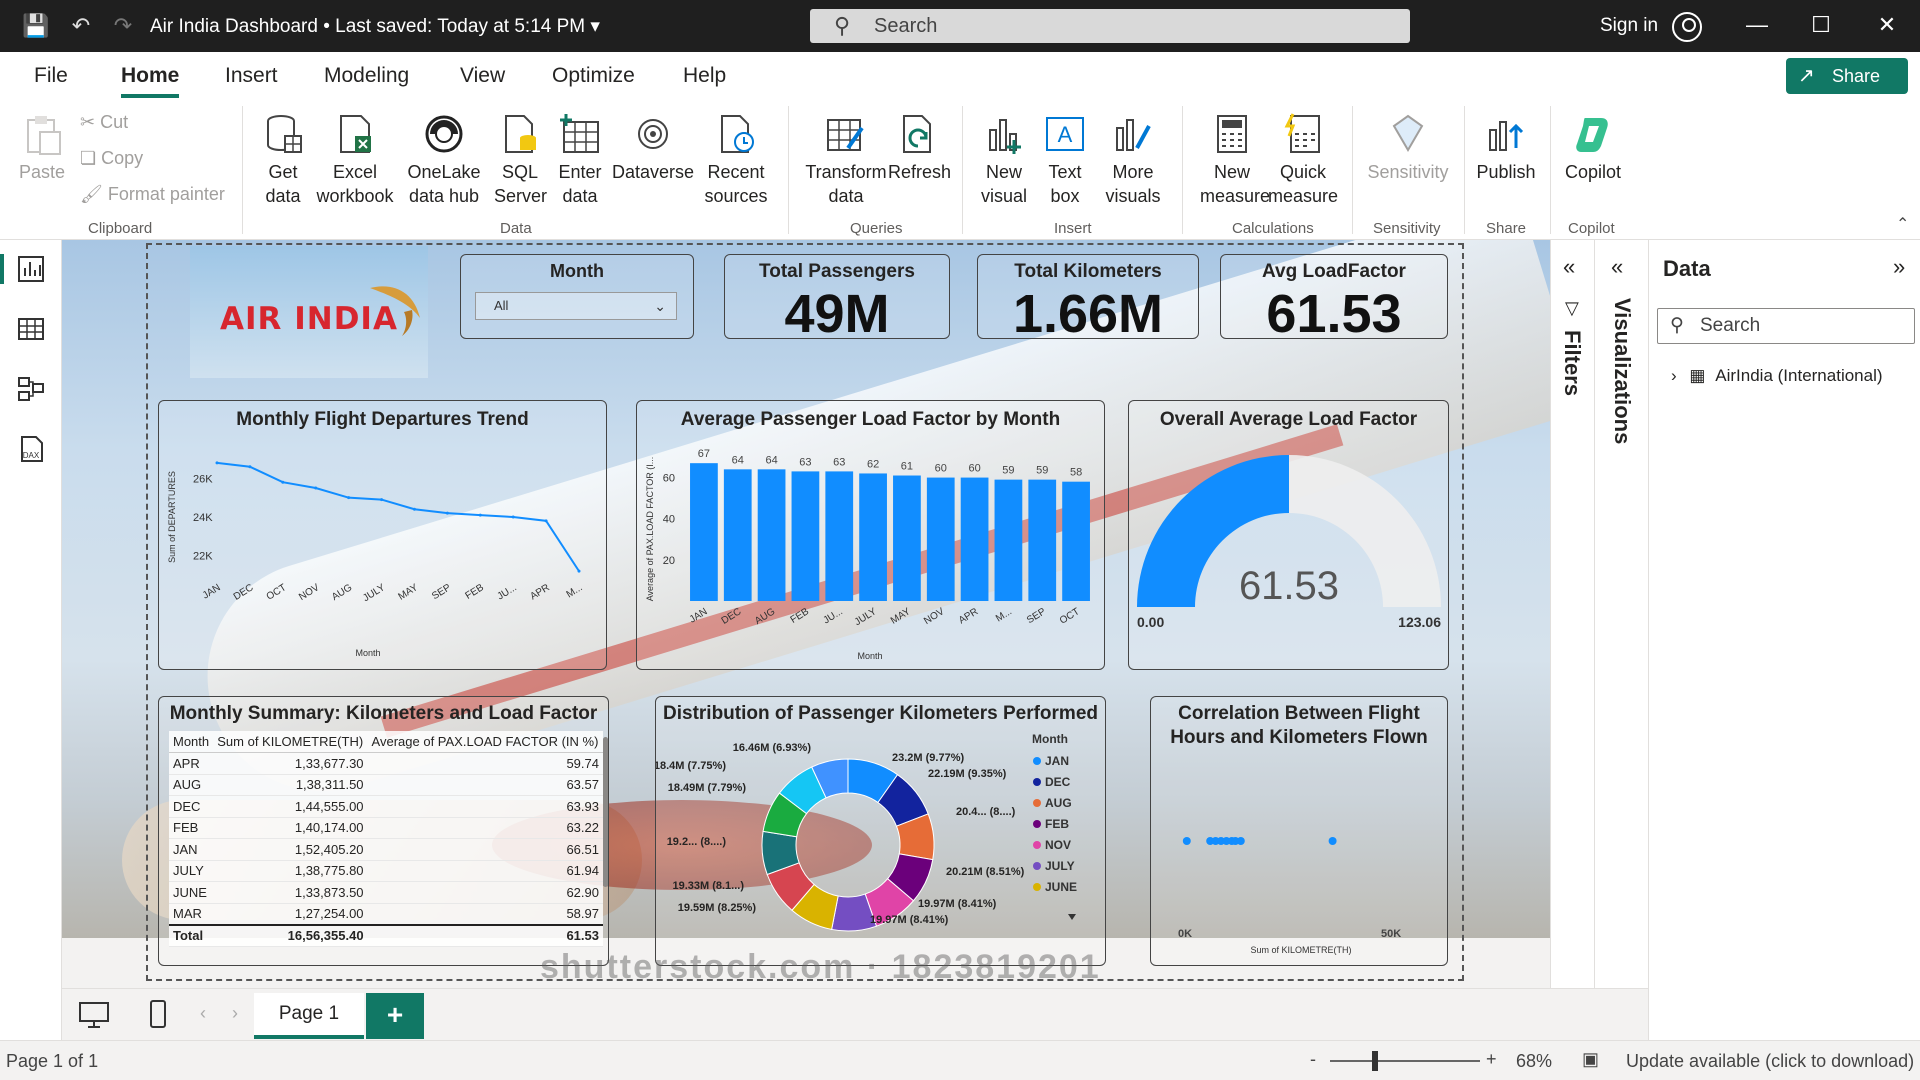  I want to click on expand-right-icon: », so click(1899, 267).